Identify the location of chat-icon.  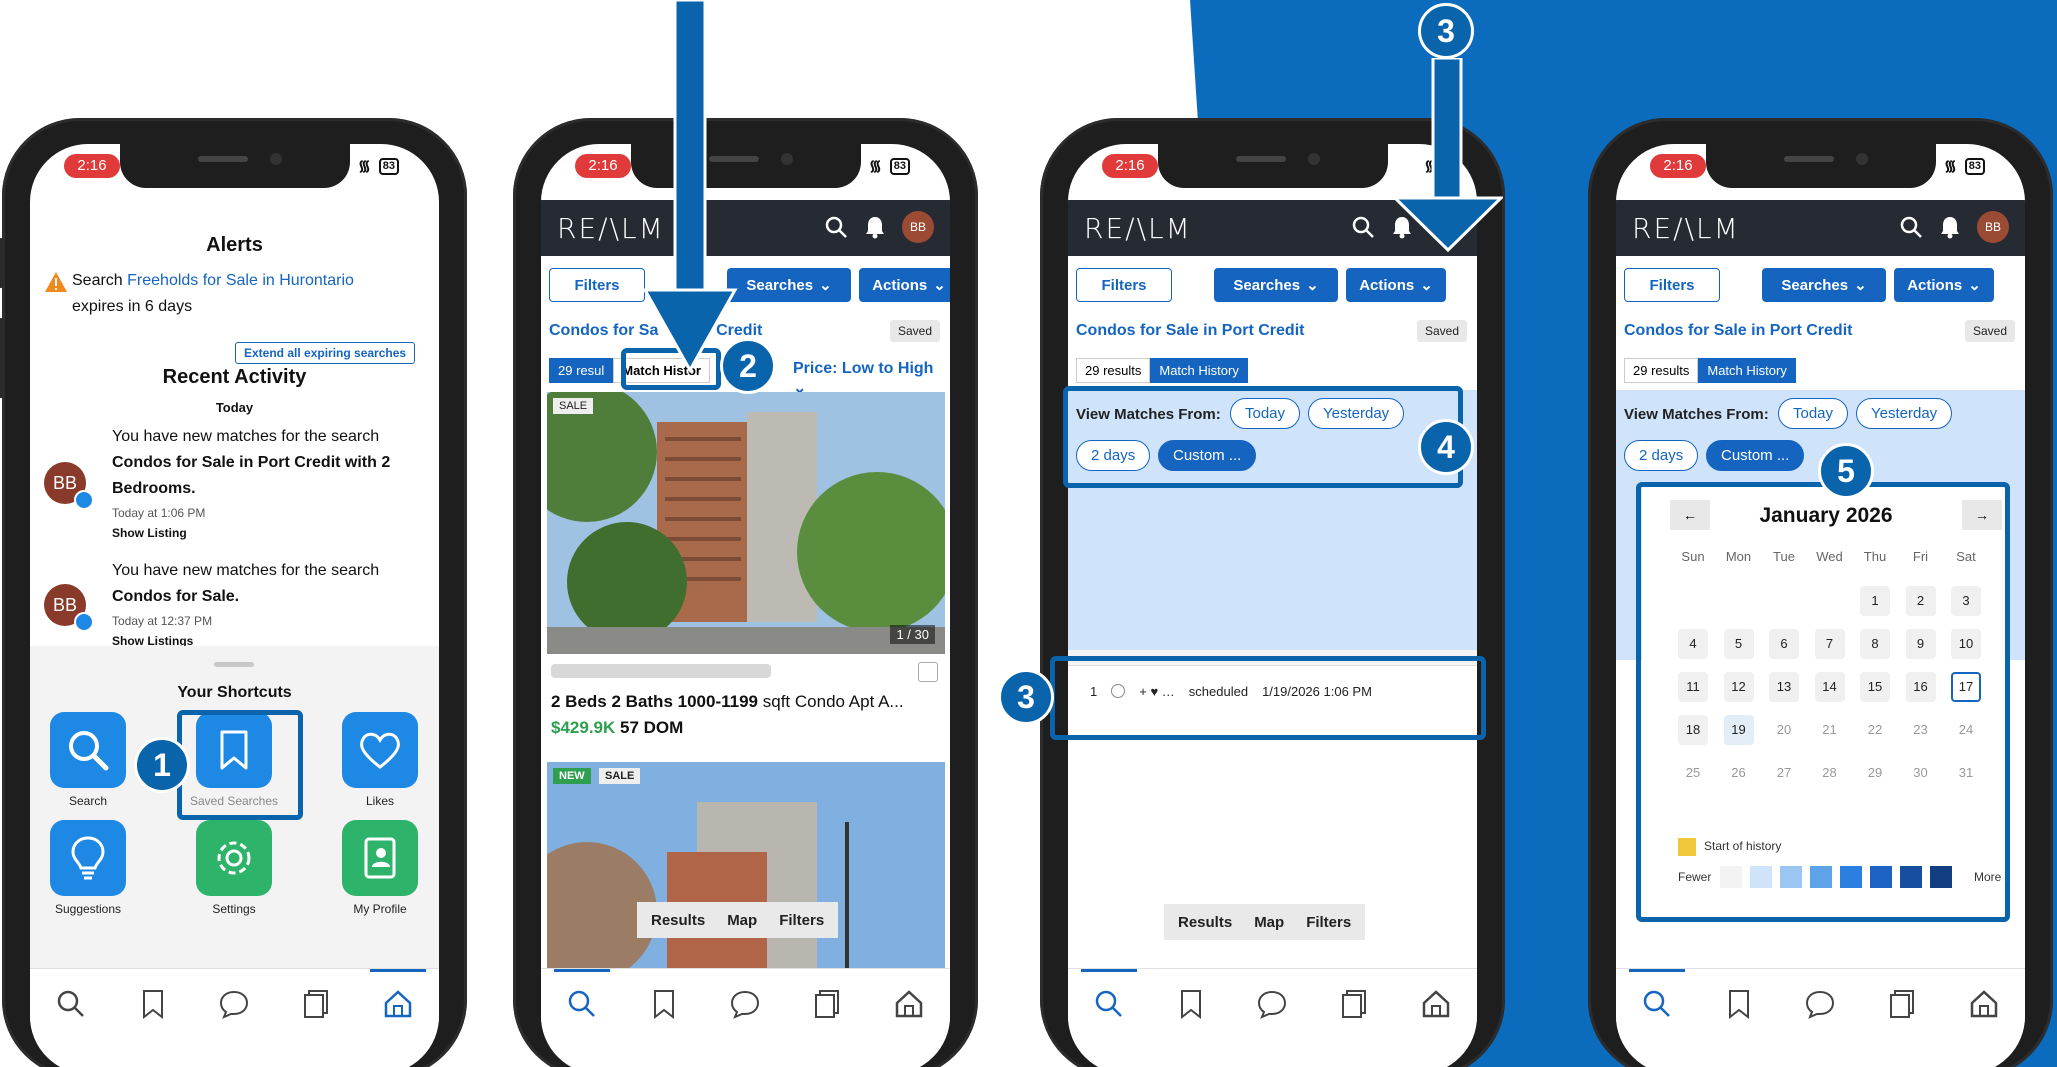
(745, 1004).